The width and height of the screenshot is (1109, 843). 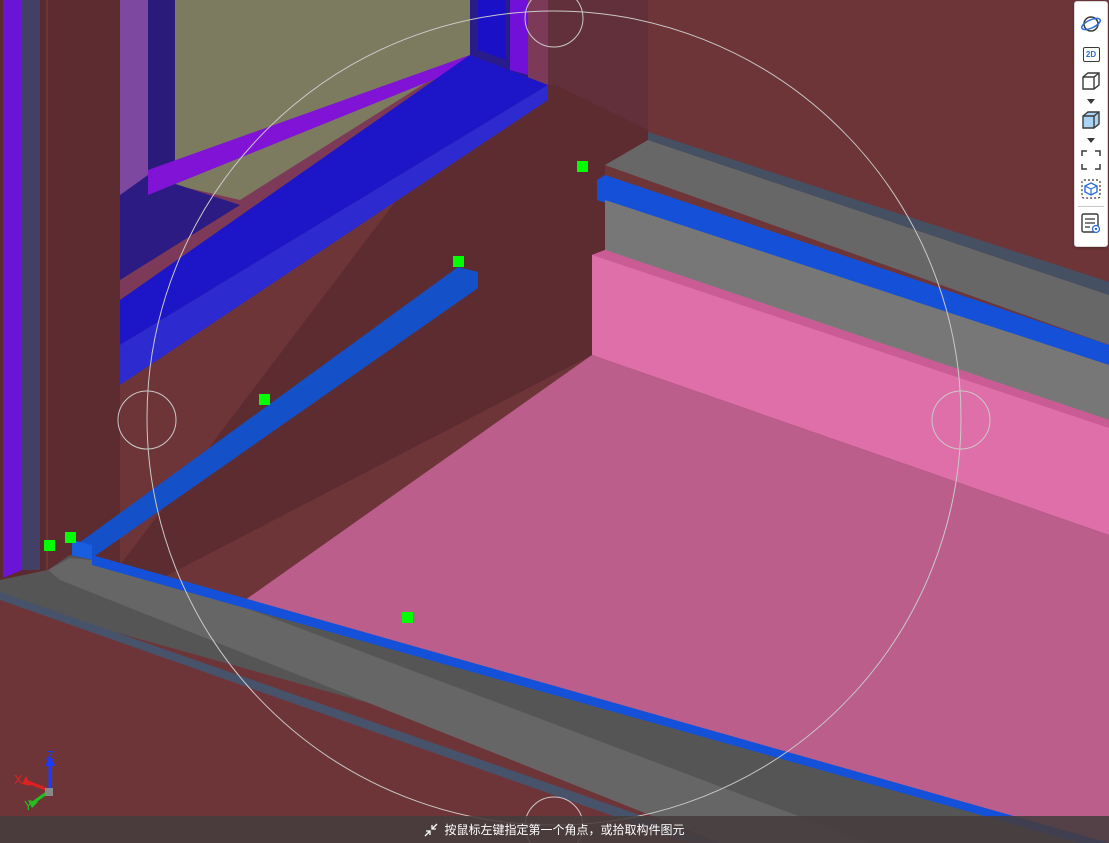 I want to click on orbit-icon, so click(x=1091, y=24).